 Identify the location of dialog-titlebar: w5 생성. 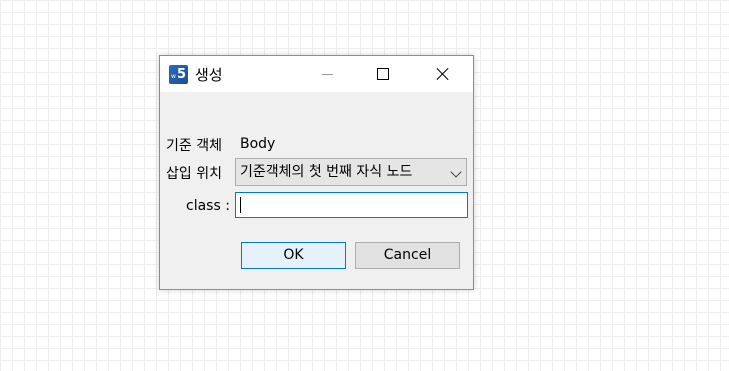
(316, 74).